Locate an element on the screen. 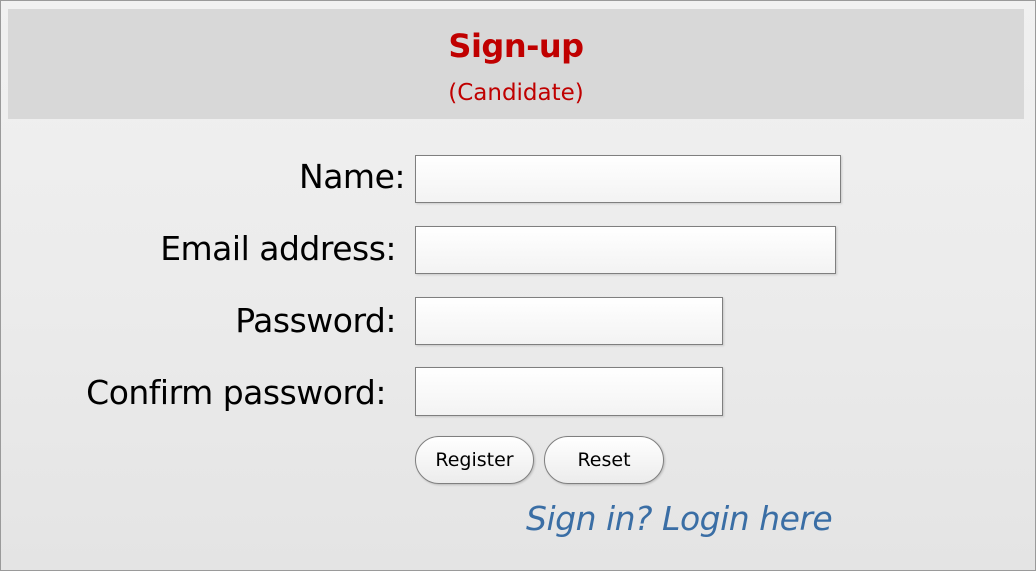 The image size is (1036, 571). password-input is located at coordinates (569, 321).